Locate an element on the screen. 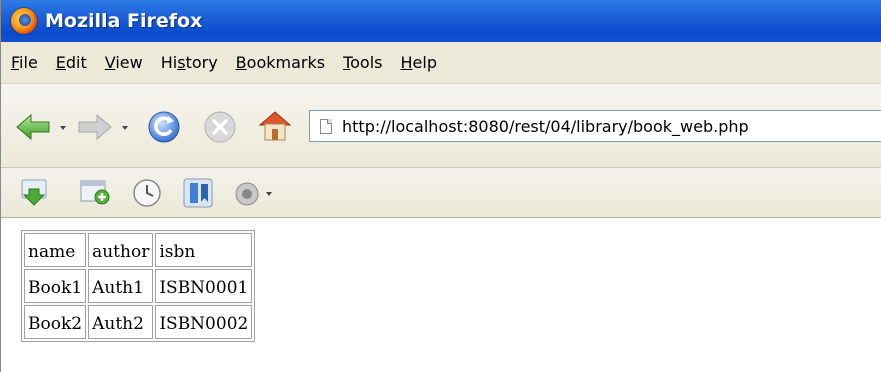 The height and width of the screenshot is (372, 881). extension-globe-icon is located at coordinates (247, 194).